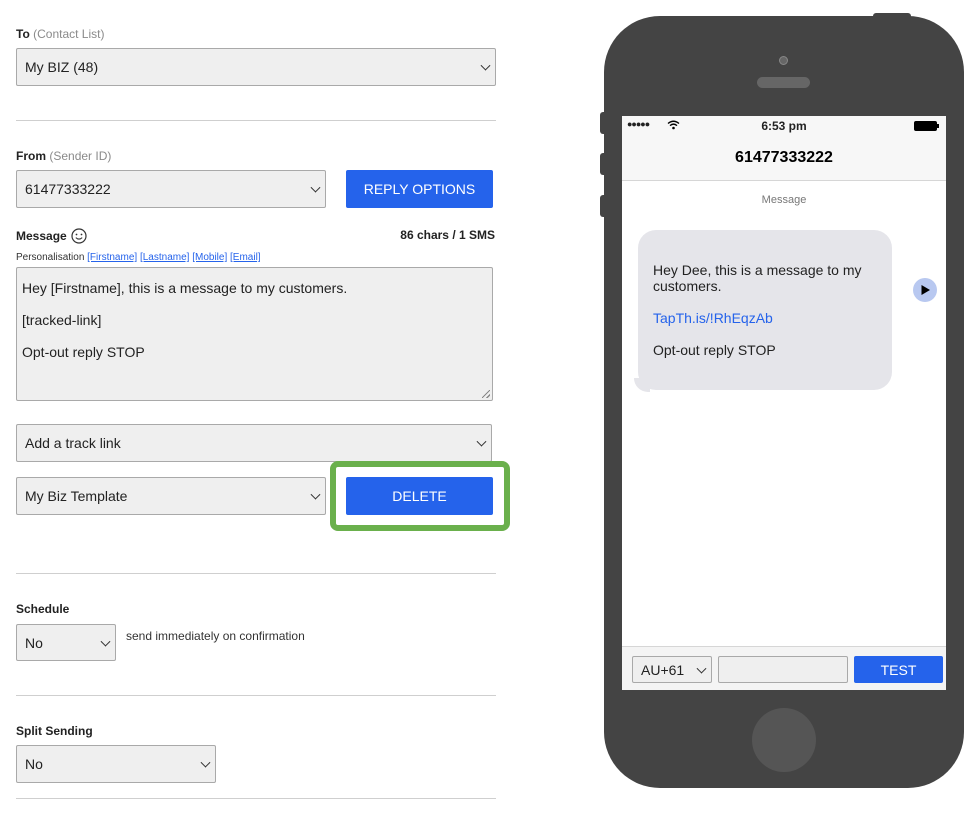 The image size is (976, 814). Describe the element at coordinates (898, 669) in the screenshot. I see `test-button: TEST` at that location.